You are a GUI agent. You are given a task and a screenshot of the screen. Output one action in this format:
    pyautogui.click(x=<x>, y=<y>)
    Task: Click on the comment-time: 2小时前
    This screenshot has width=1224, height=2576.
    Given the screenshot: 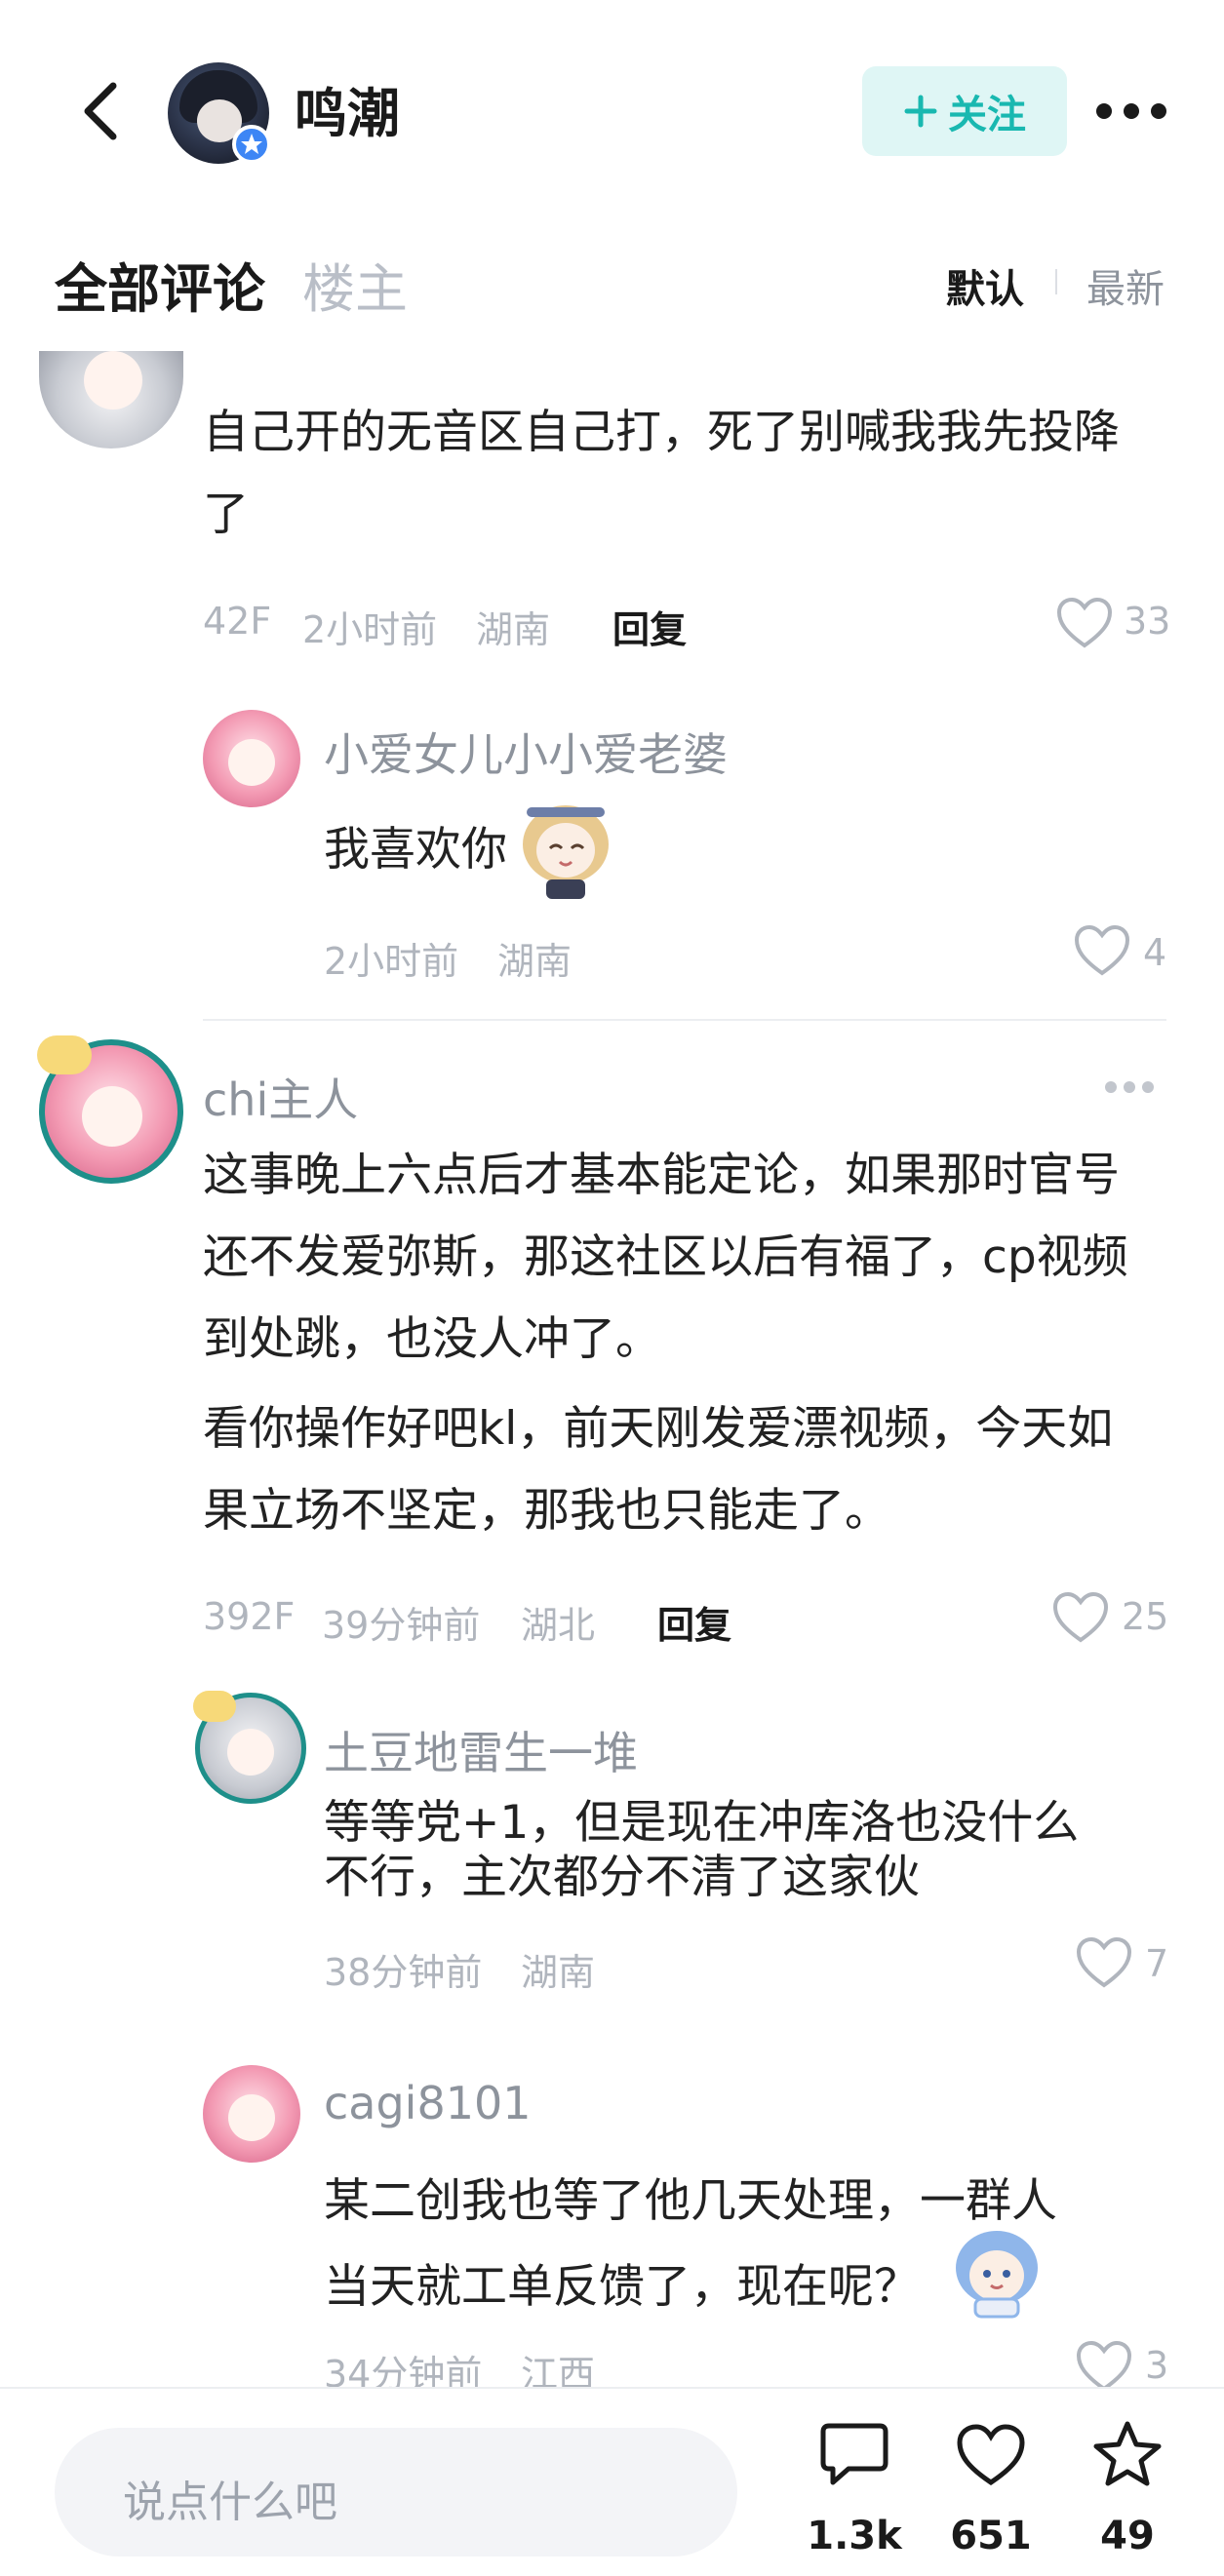 What is the action you would take?
    pyautogui.click(x=370, y=629)
    